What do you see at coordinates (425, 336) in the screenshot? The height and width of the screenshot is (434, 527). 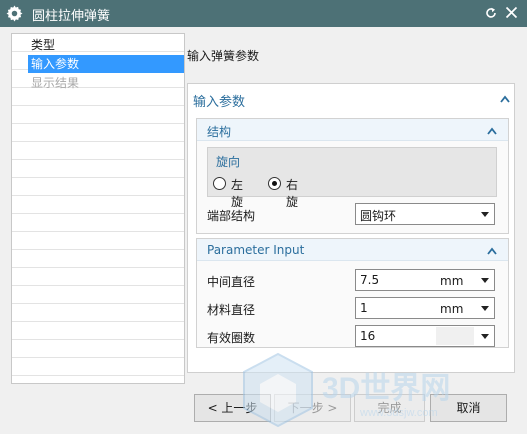 I see `active-coils-field: 16` at bounding box center [425, 336].